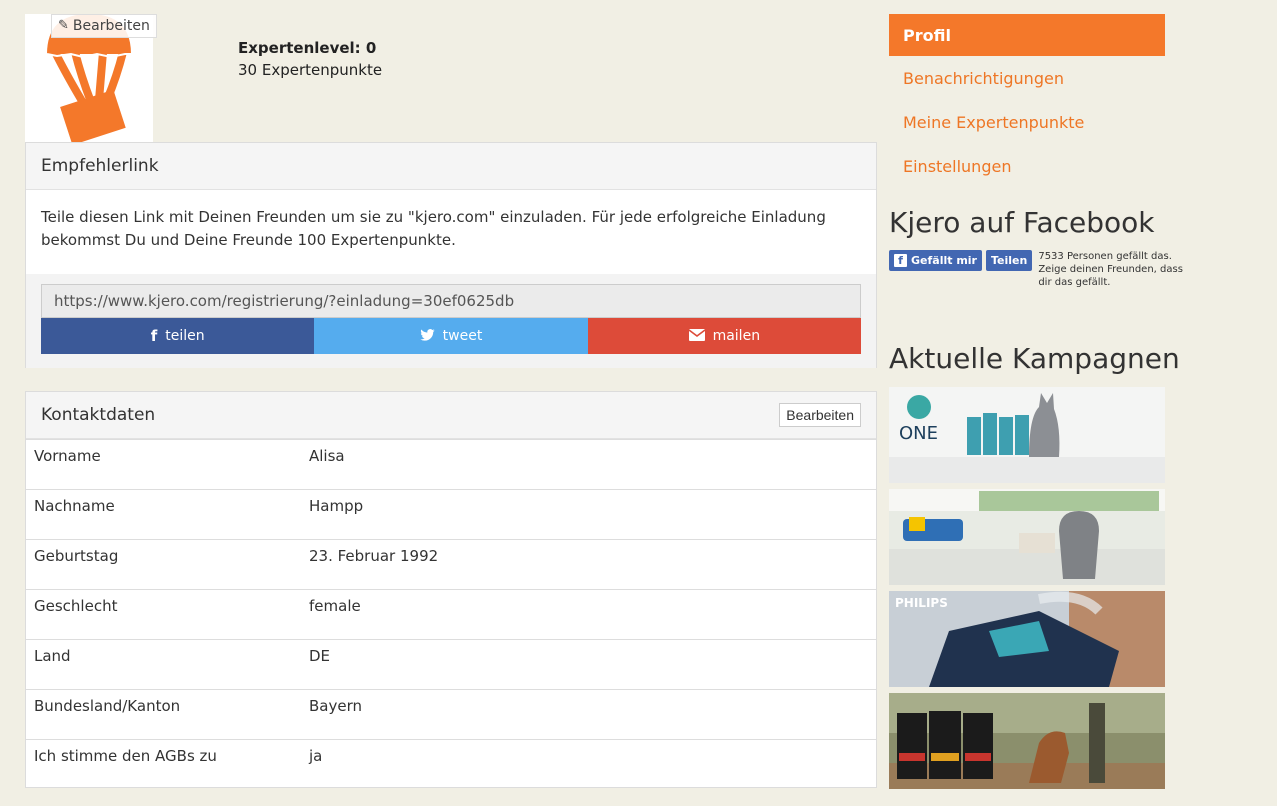 The image size is (1277, 806). I want to click on campaigns-title: Aktuelle Kampagnen, so click(1034, 358).